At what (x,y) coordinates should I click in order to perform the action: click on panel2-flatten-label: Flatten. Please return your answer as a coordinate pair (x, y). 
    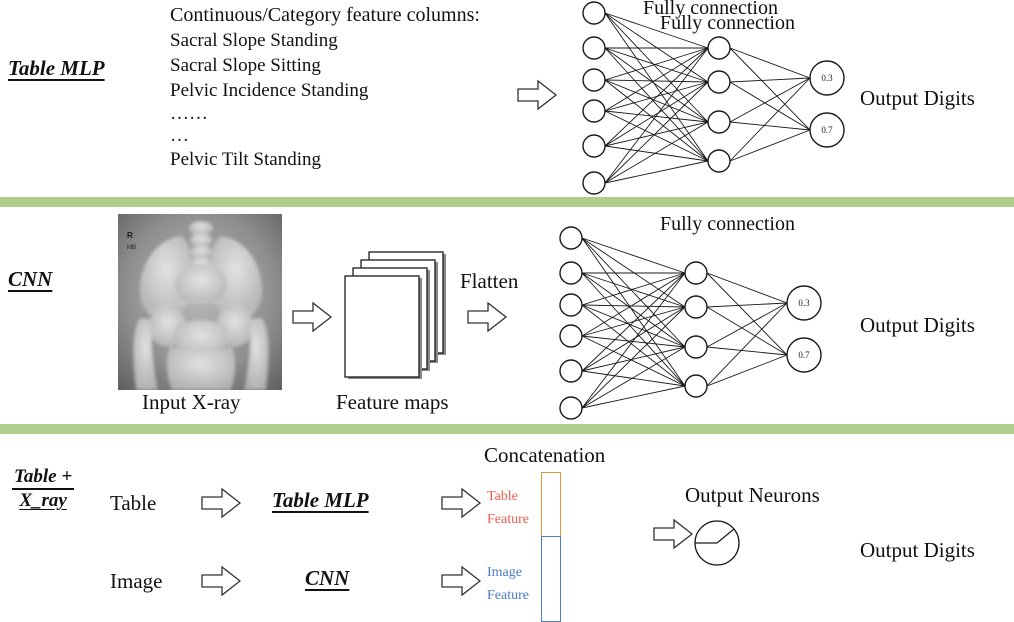
    Looking at the image, I should click on (489, 281).